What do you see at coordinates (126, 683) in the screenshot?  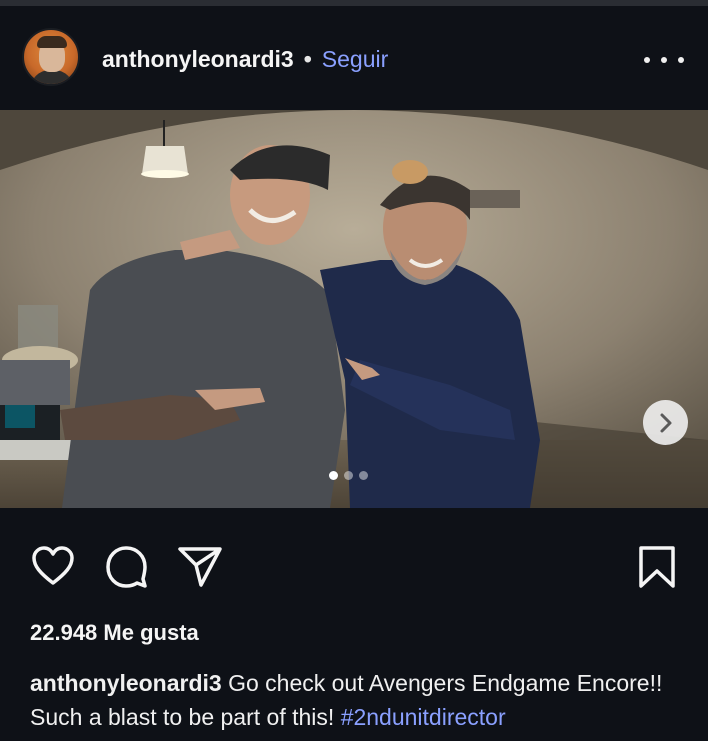 I see `caption-username: anthonyleonardi3` at bounding box center [126, 683].